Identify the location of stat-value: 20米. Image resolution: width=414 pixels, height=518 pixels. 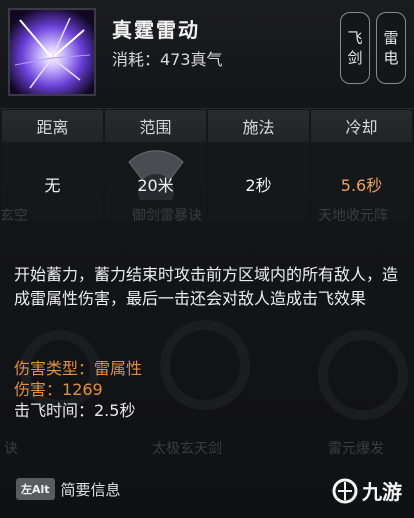
(155, 185).